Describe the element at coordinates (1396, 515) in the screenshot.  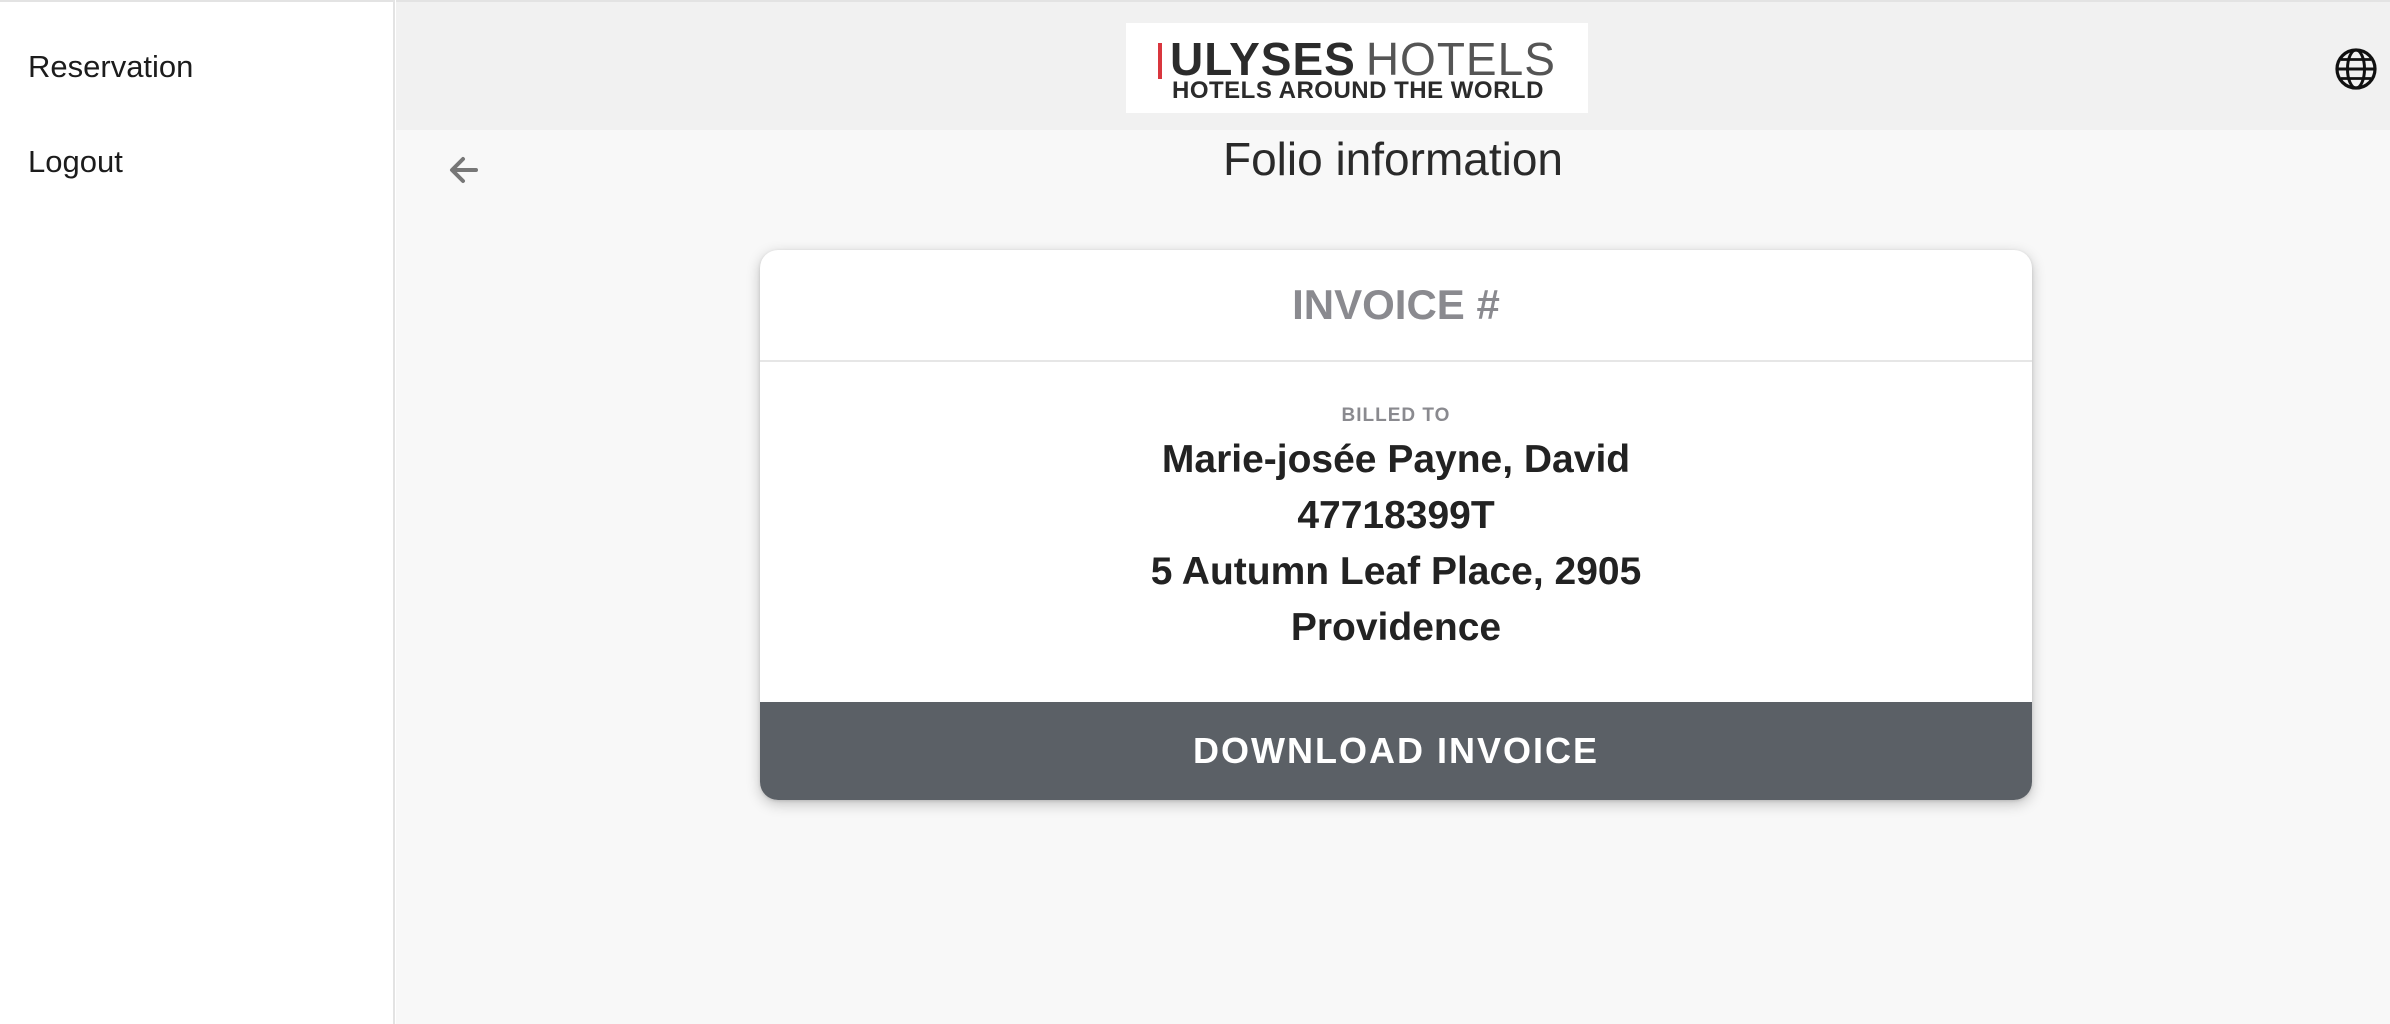
I see `billed-to-tax-id: 47718399T` at that location.